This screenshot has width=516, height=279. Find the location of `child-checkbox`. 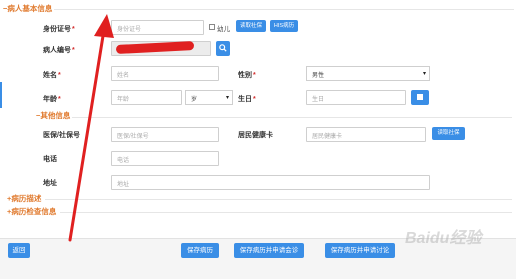

child-checkbox is located at coordinates (212, 27).